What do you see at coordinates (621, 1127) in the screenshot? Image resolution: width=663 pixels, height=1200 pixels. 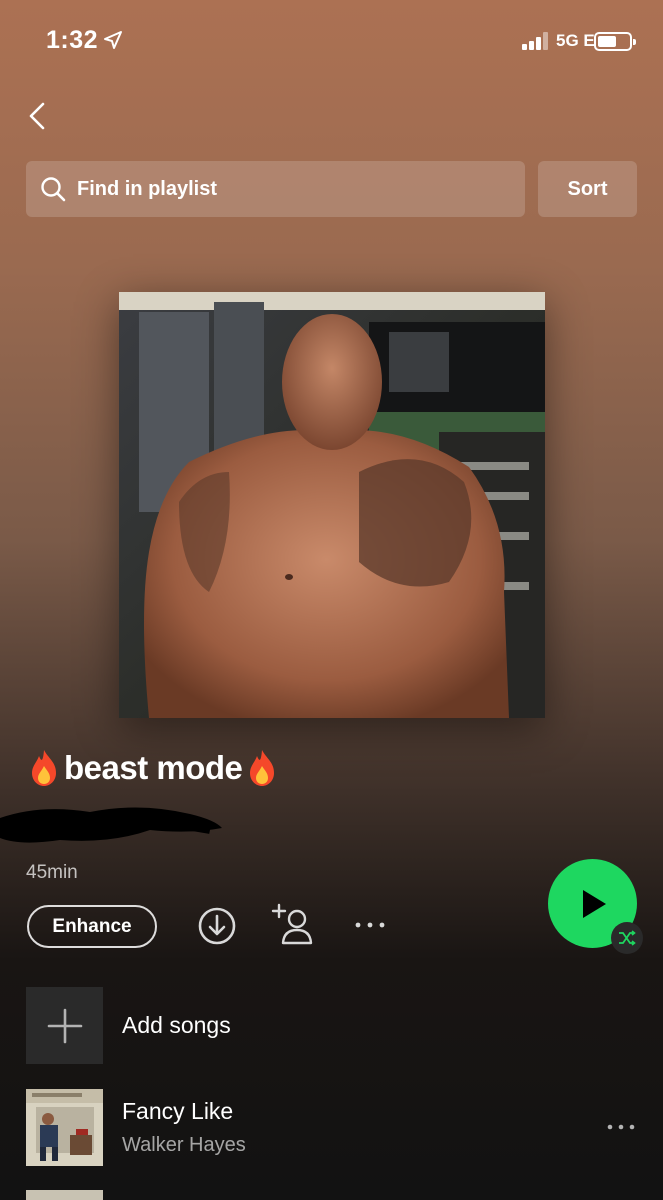 I see `track-more-icon` at bounding box center [621, 1127].